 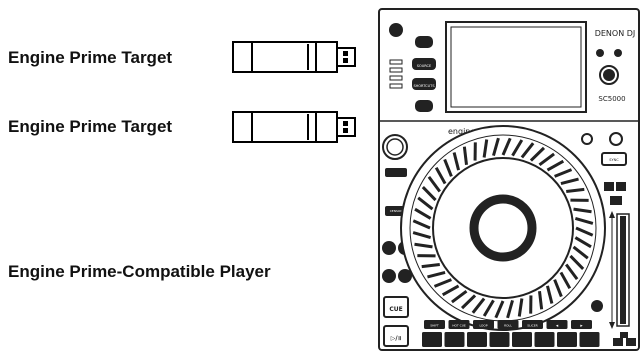 I want to click on engine-prime-target-label-1: Engine Prime Target, so click(x=90, y=57).